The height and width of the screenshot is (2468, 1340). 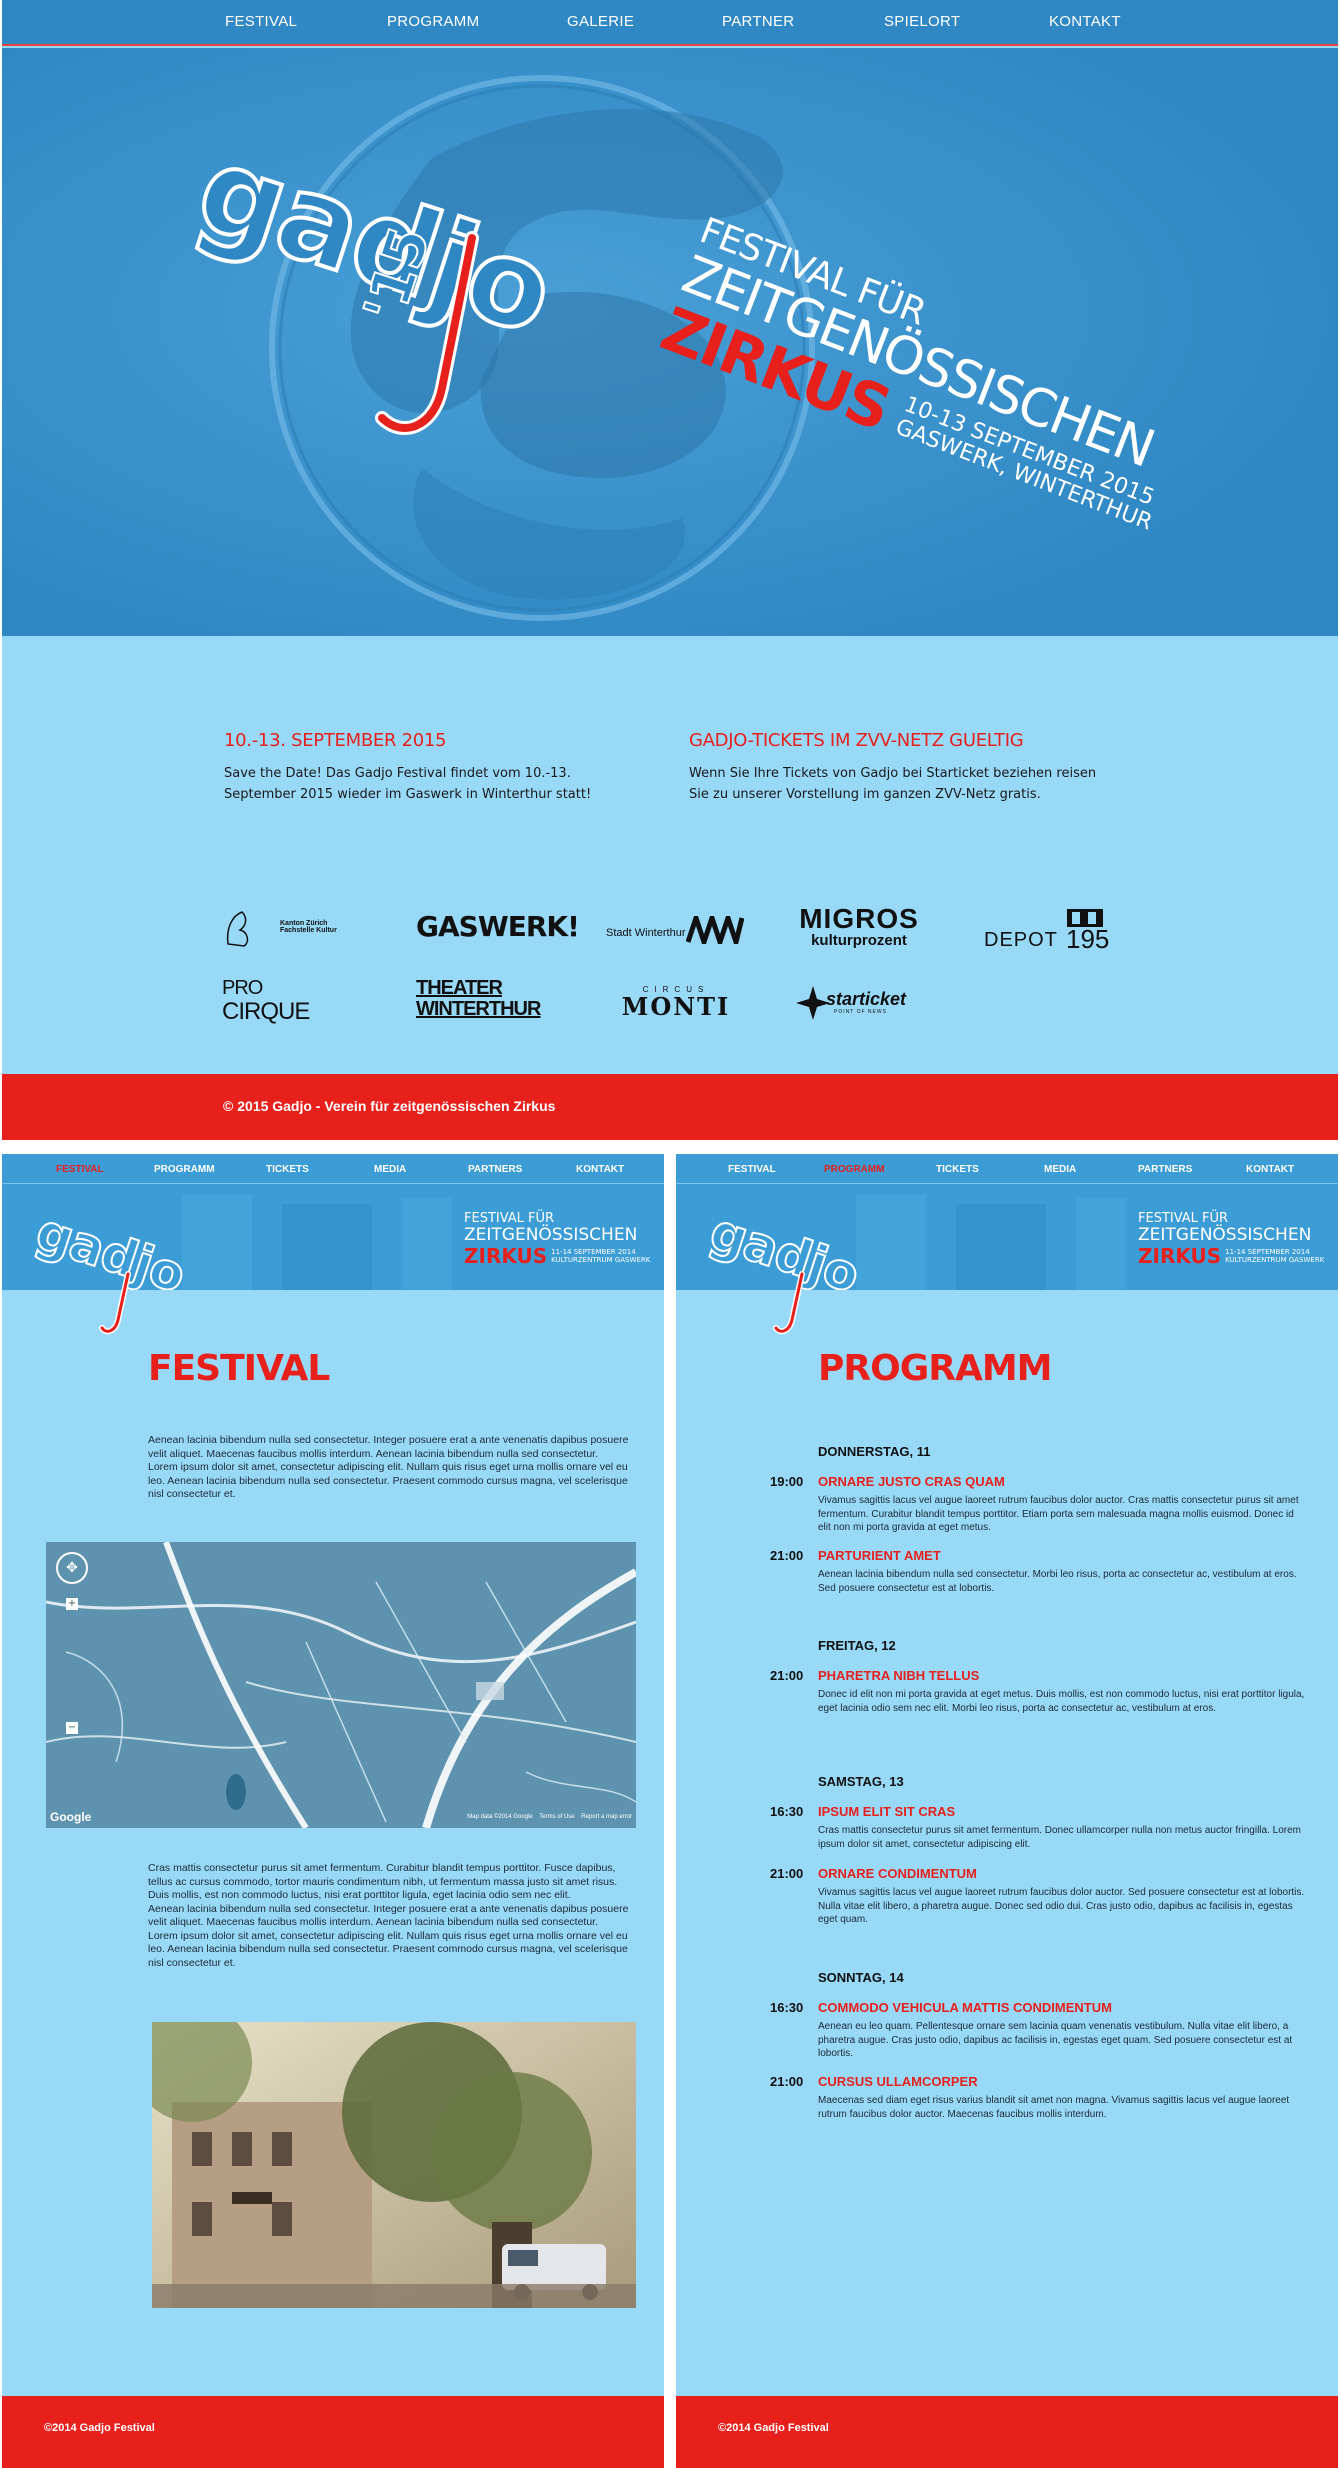 What do you see at coordinates (897, 1873) in the screenshot?
I see `event-title: ORNARE CONDIMENTUM` at bounding box center [897, 1873].